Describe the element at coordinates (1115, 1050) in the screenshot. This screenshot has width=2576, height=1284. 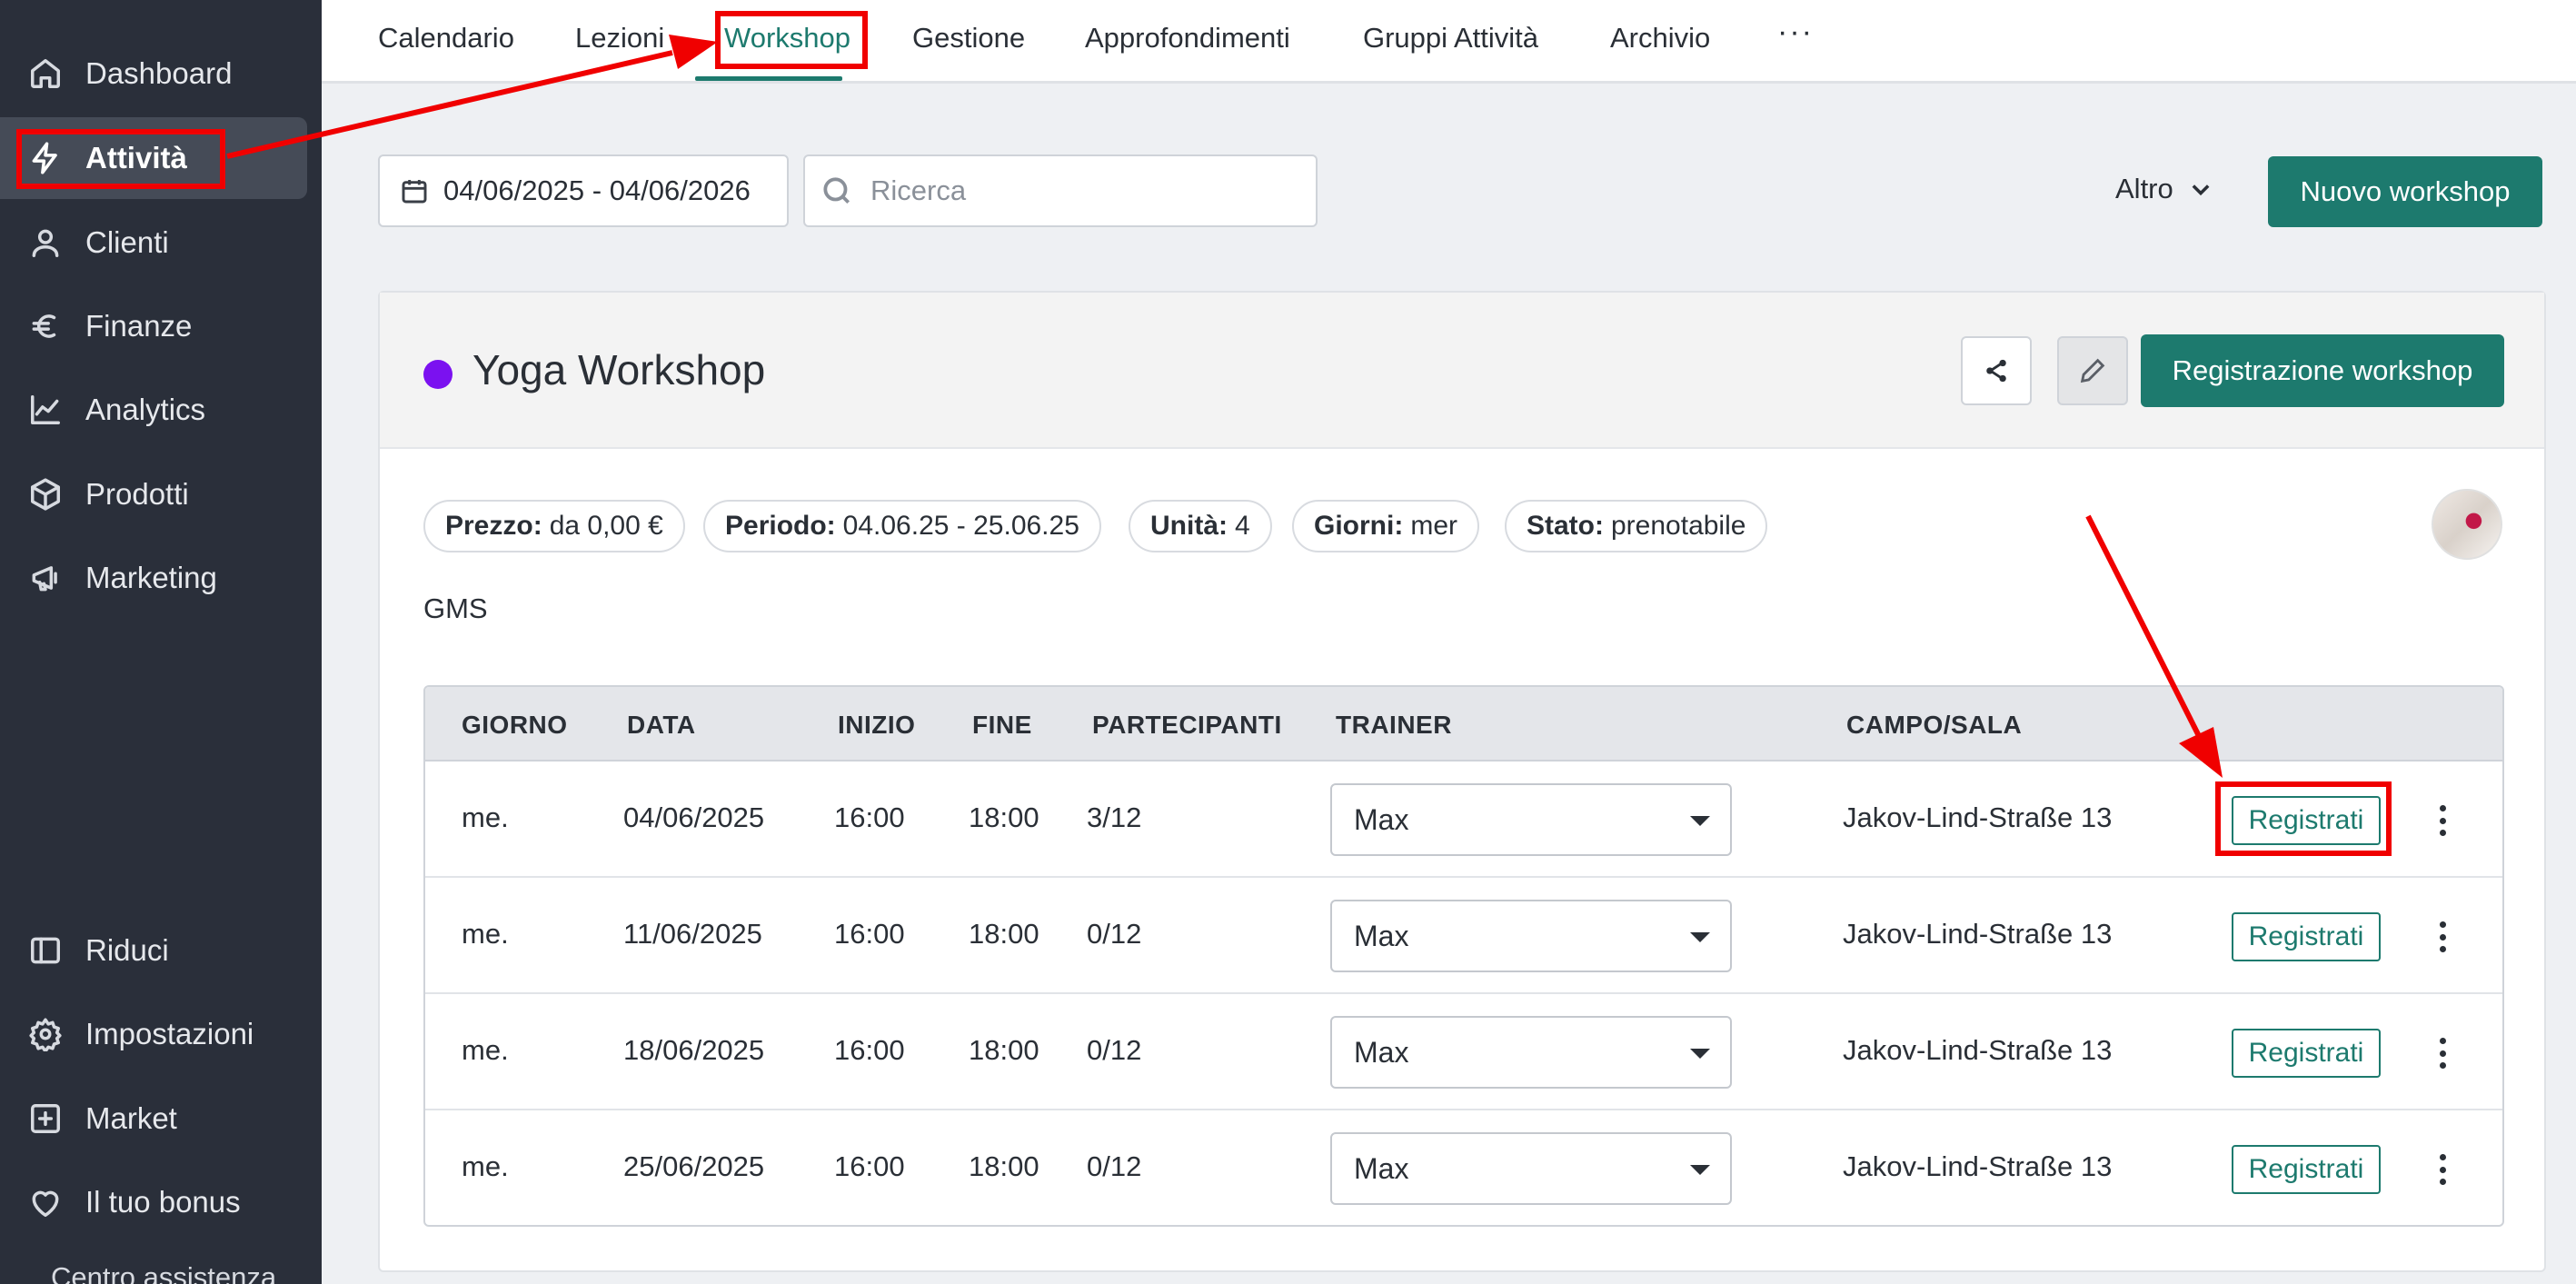
I see `cell-participants: 0/12` at that location.